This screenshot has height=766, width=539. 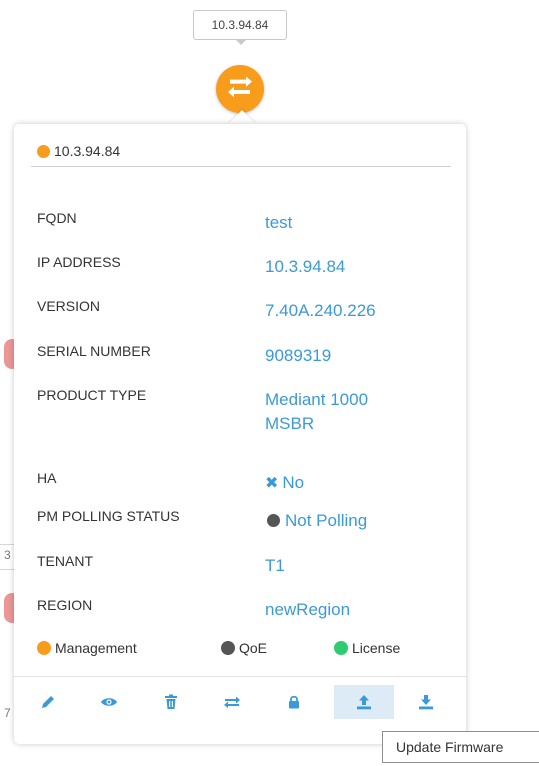 What do you see at coordinates (376, 648) in the screenshot?
I see `legend-label: License` at bounding box center [376, 648].